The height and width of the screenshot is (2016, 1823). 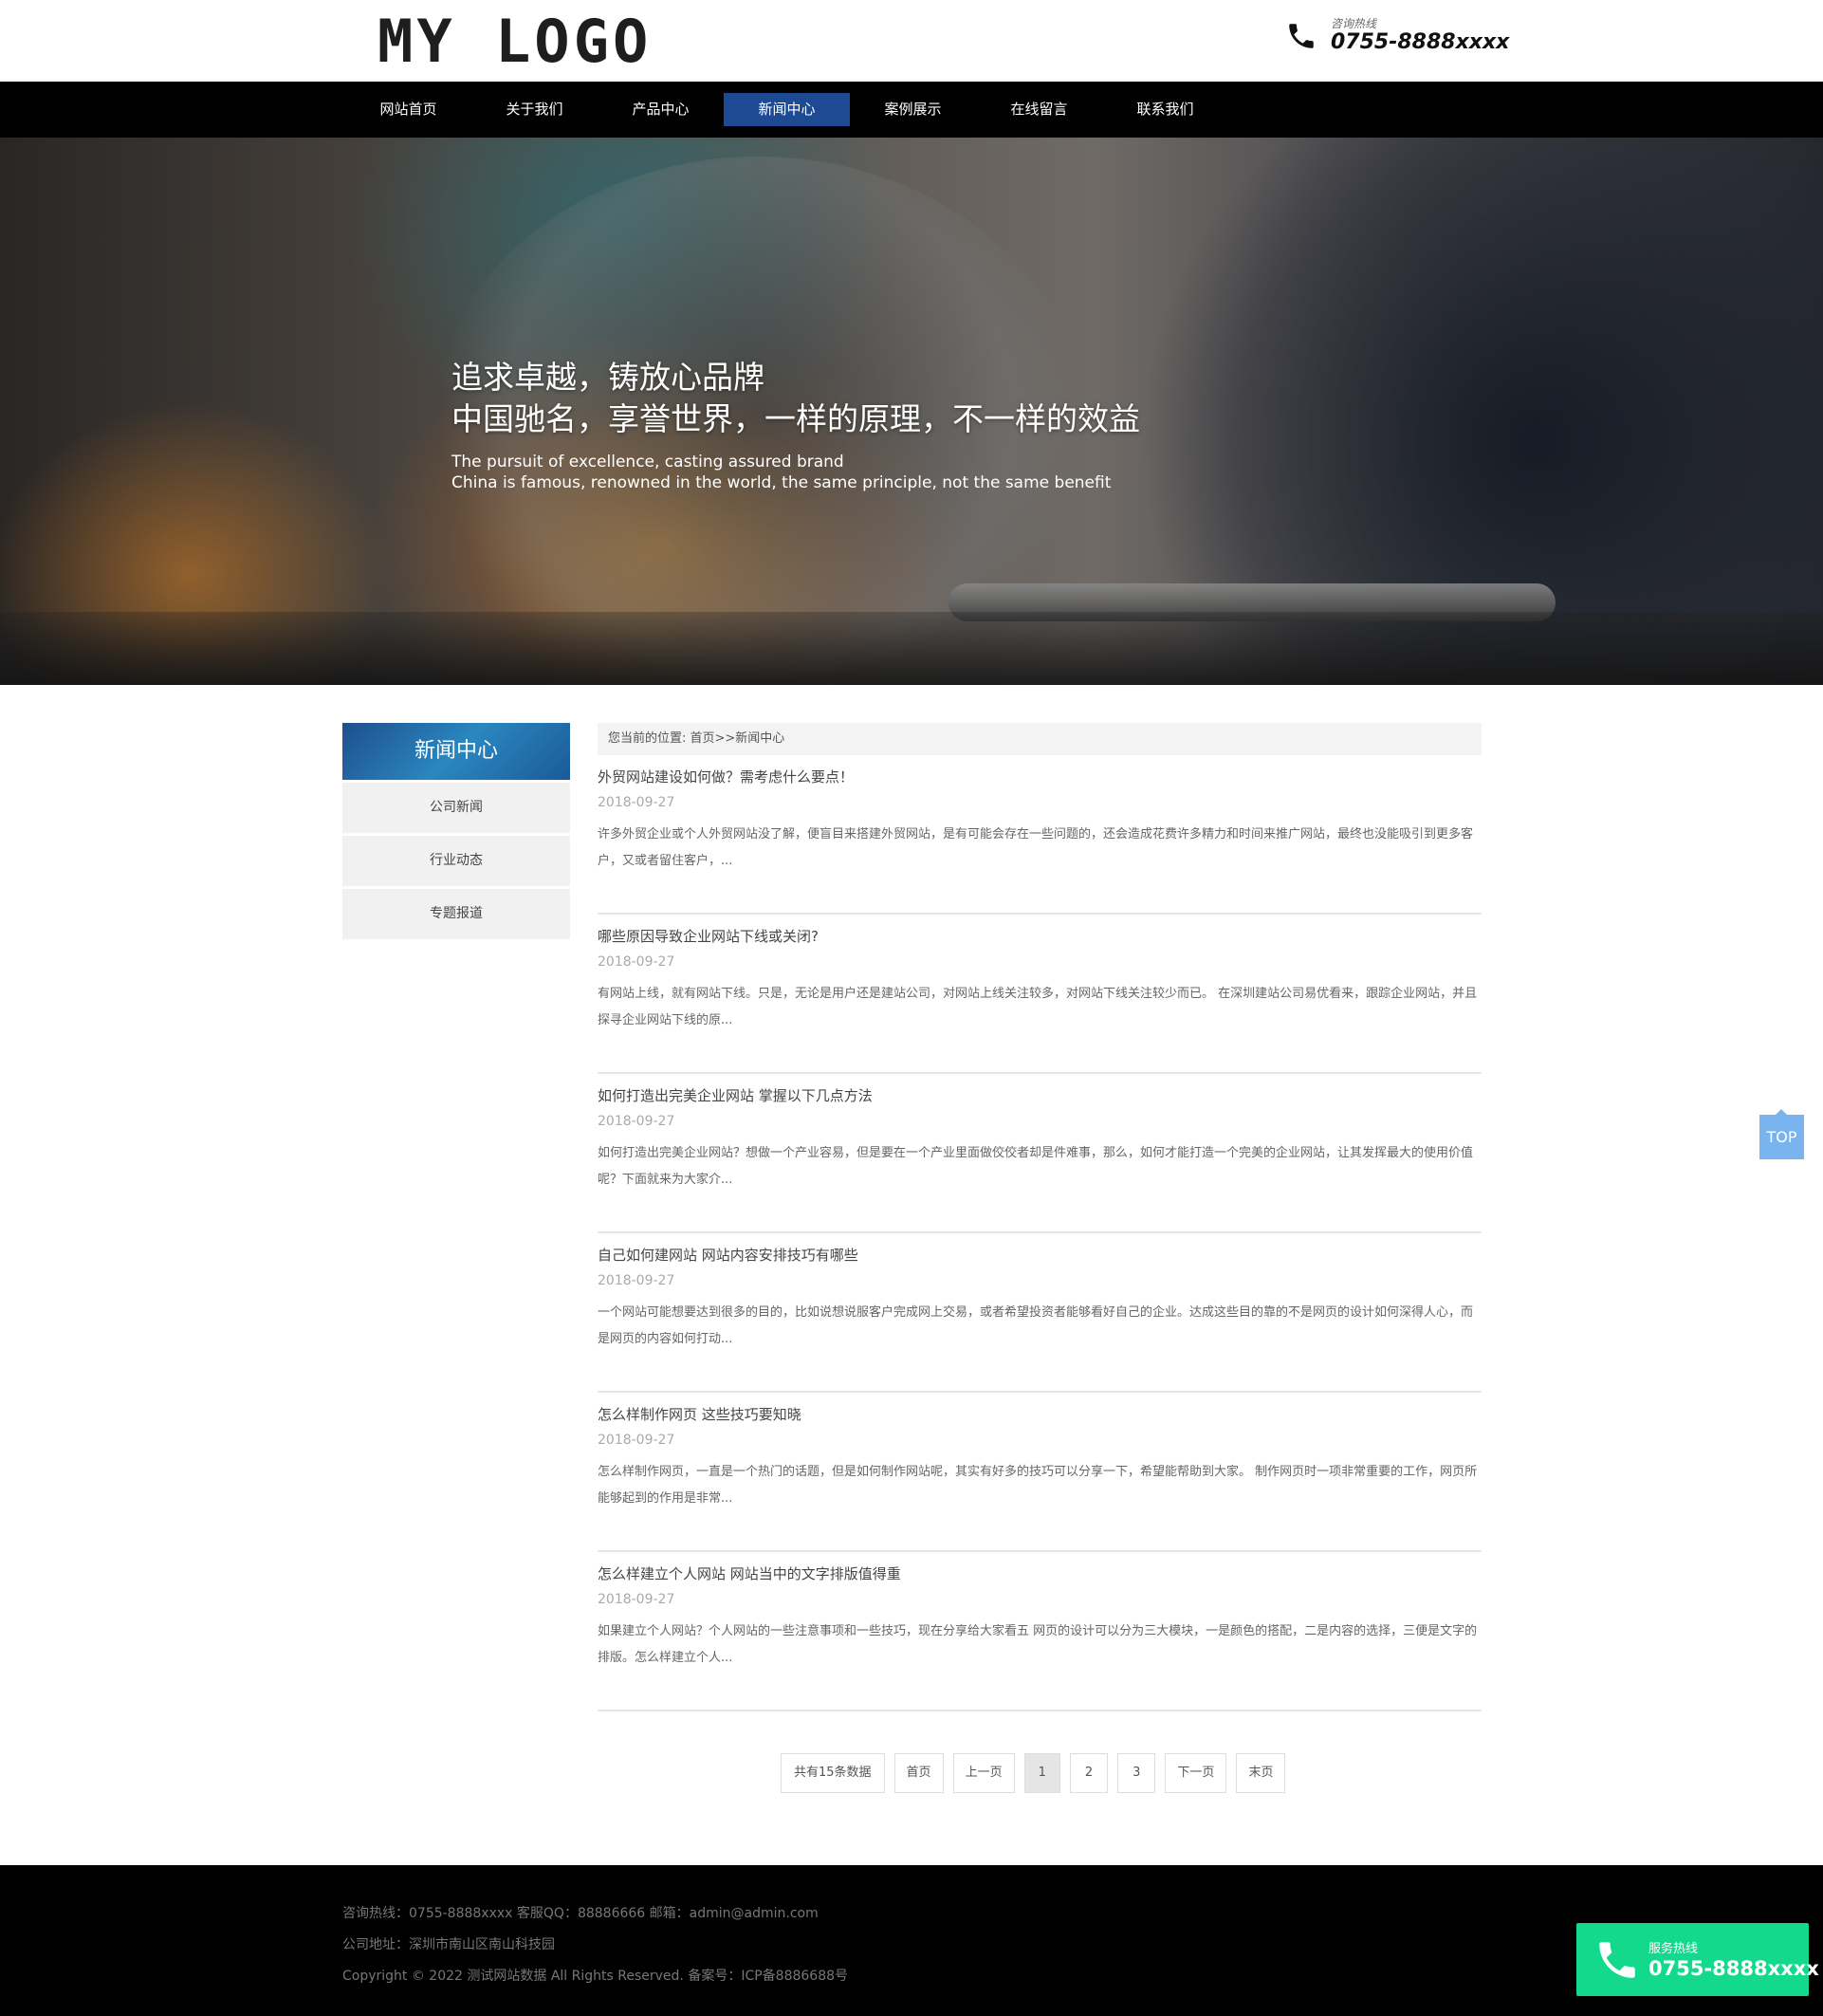 I want to click on nav-item-news: 新闻中心, so click(x=787, y=109).